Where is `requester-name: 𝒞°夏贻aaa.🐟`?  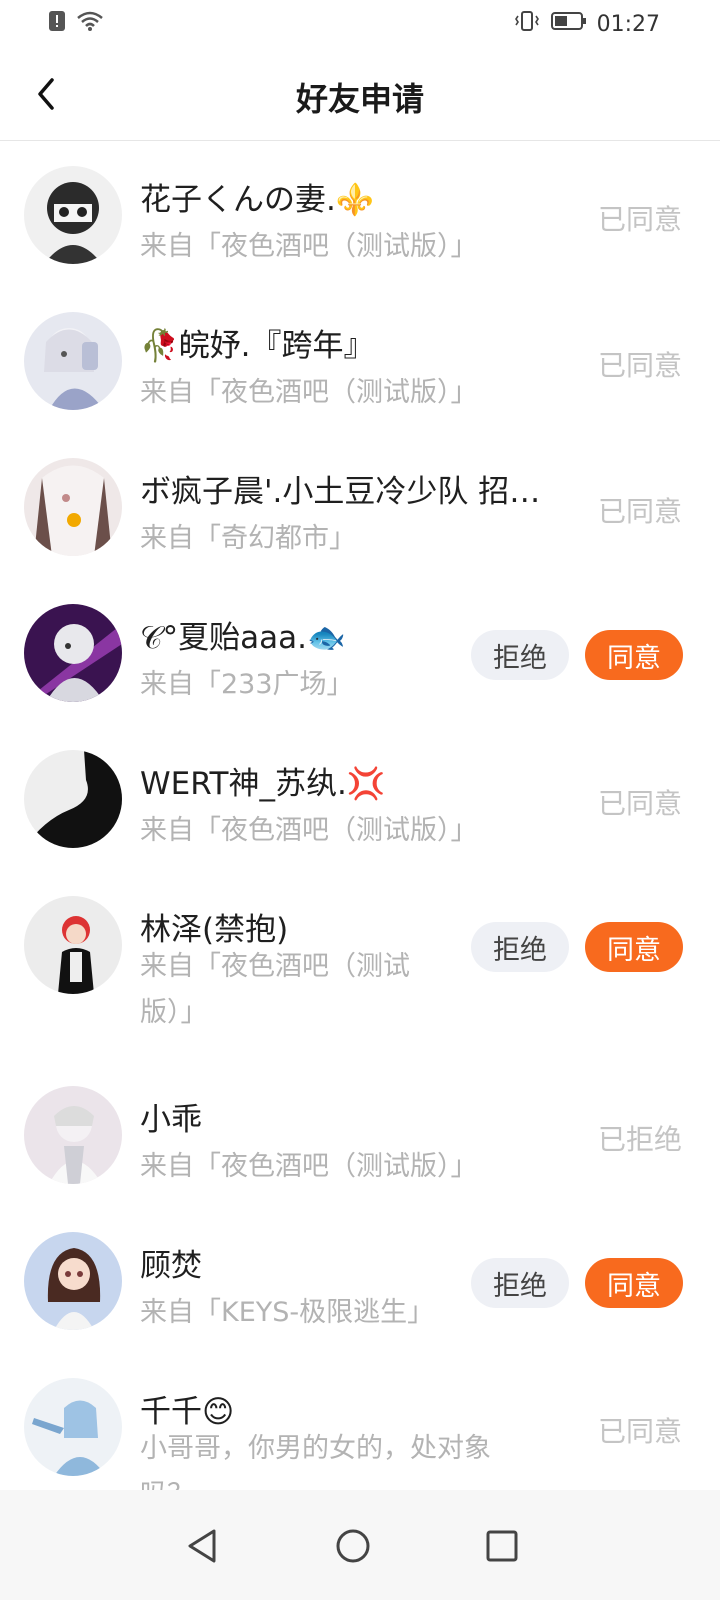 requester-name: 𝒞°夏贻aaa.🐟 is located at coordinates (243, 638).